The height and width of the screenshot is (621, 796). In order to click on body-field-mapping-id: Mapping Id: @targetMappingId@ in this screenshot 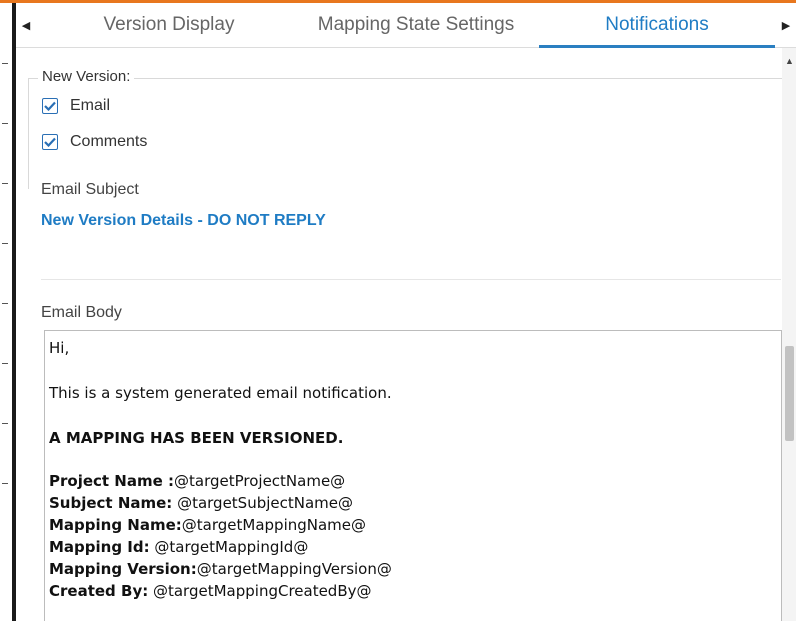, I will do `click(178, 547)`.